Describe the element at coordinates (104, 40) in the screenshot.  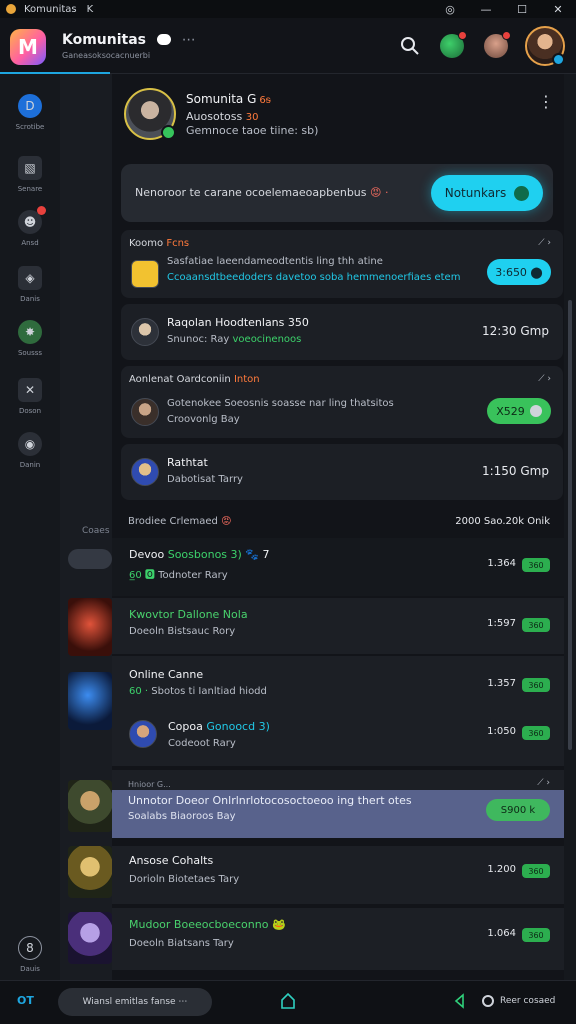
I see `app-name: Komunitas` at that location.